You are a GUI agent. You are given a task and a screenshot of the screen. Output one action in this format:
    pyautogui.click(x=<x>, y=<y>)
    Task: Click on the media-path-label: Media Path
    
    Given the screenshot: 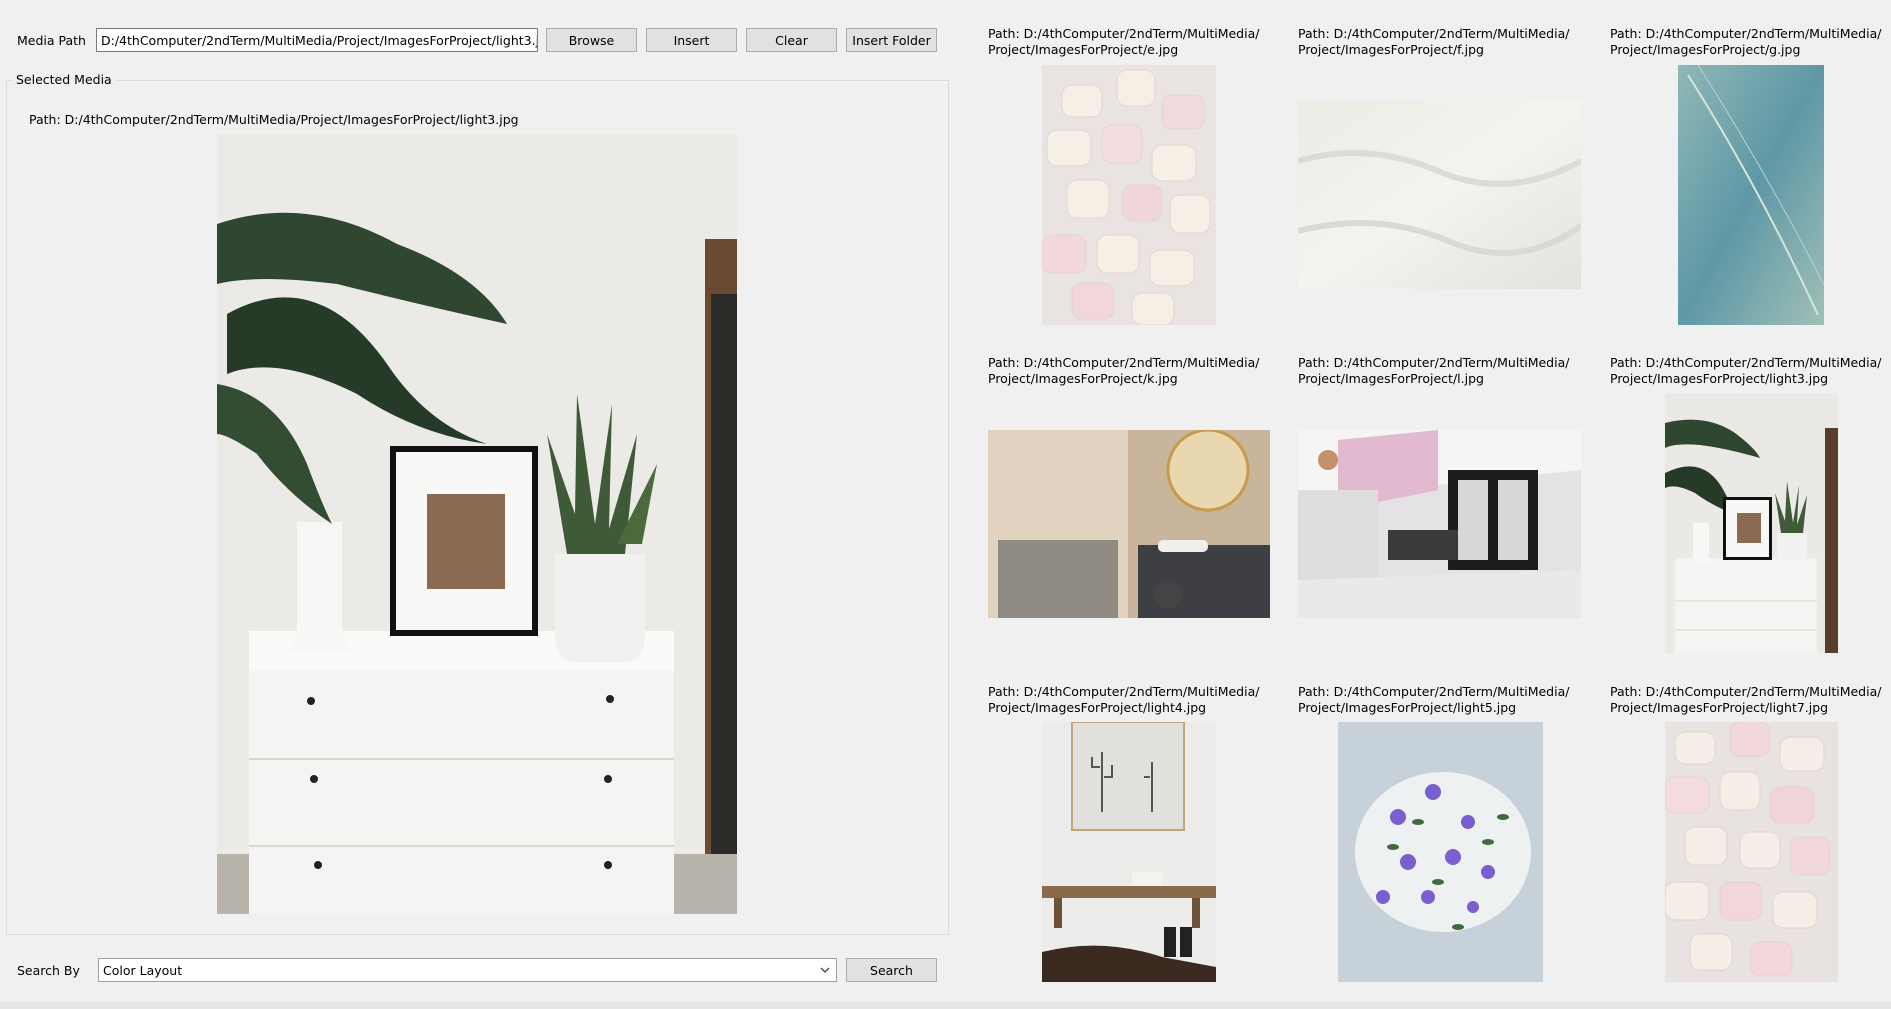 What is the action you would take?
    pyautogui.click(x=51, y=40)
    